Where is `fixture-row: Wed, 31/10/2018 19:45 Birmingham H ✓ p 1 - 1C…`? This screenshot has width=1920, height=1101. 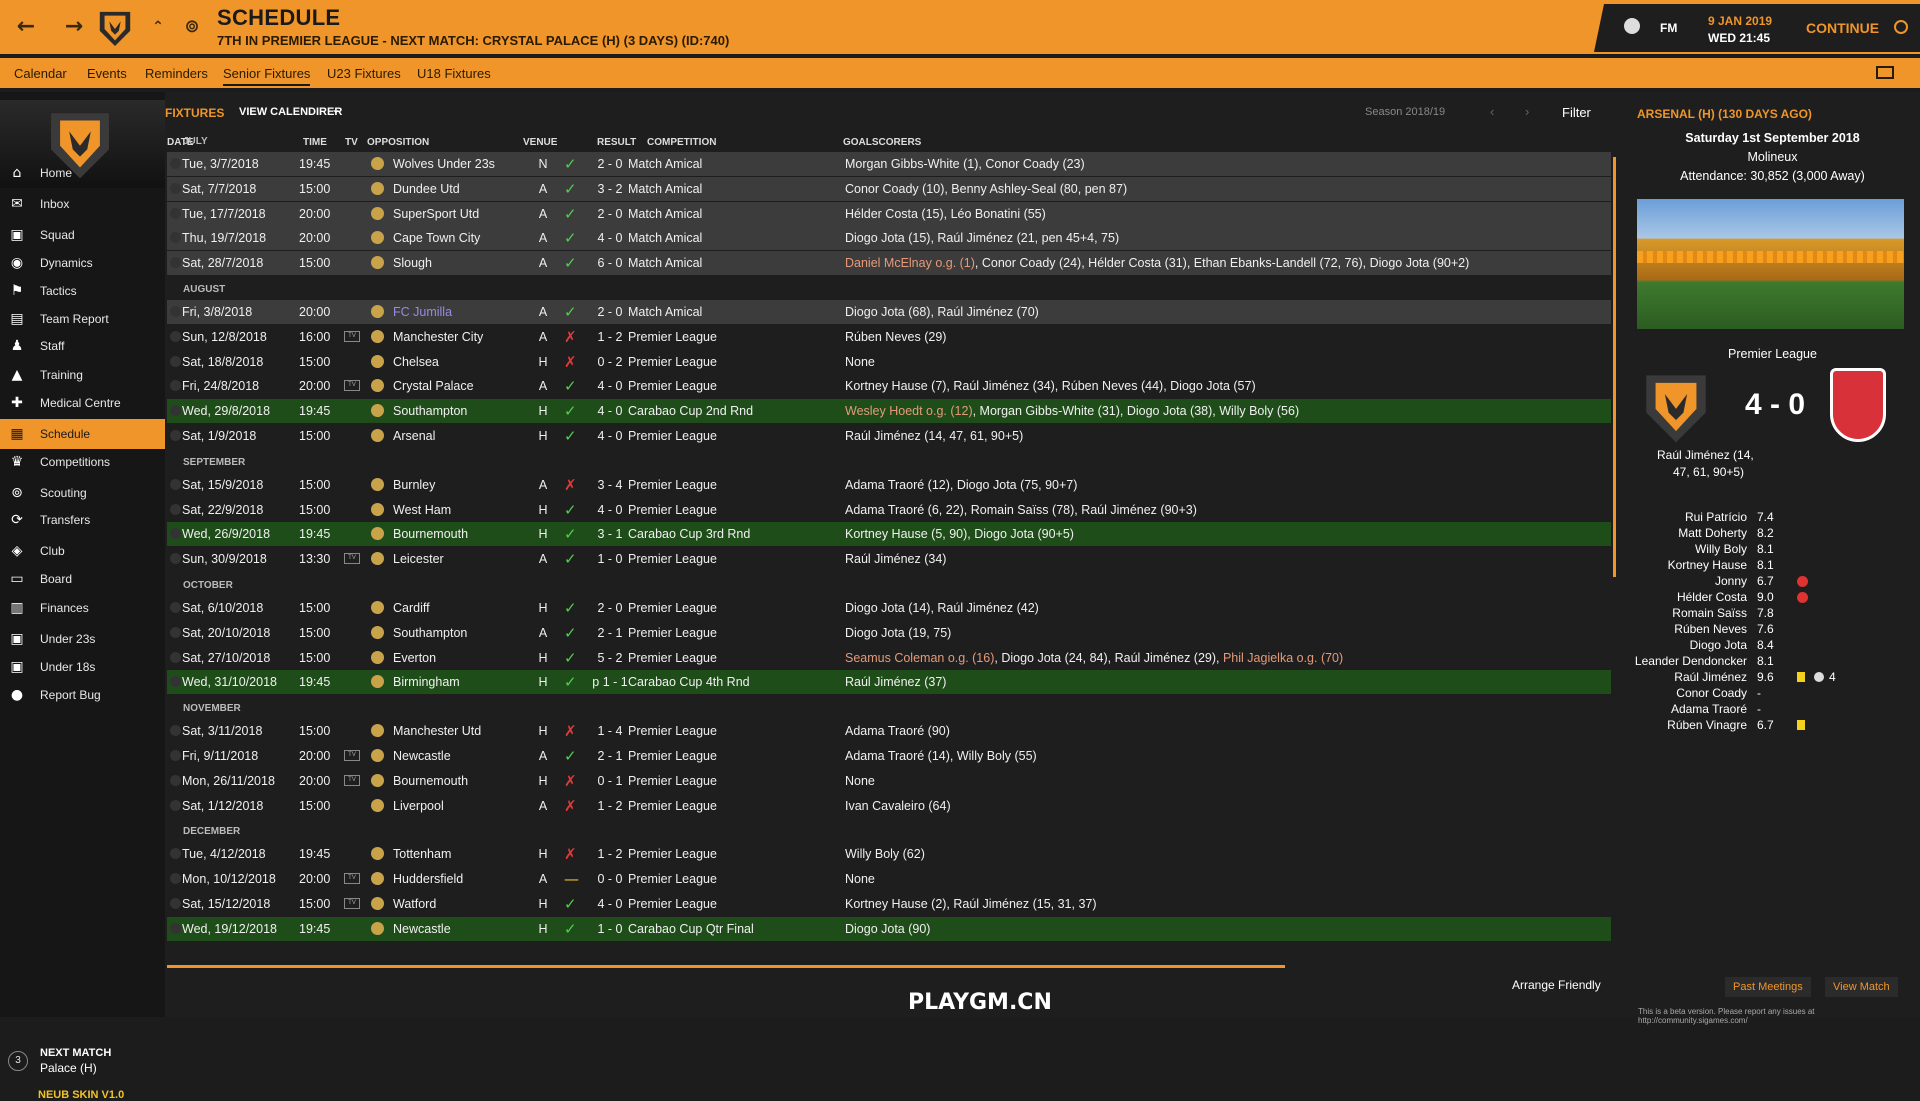
fixture-row: Wed, 31/10/2018 19:45 Birmingham H ✓ p 1 - 1C… is located at coordinates (889, 682).